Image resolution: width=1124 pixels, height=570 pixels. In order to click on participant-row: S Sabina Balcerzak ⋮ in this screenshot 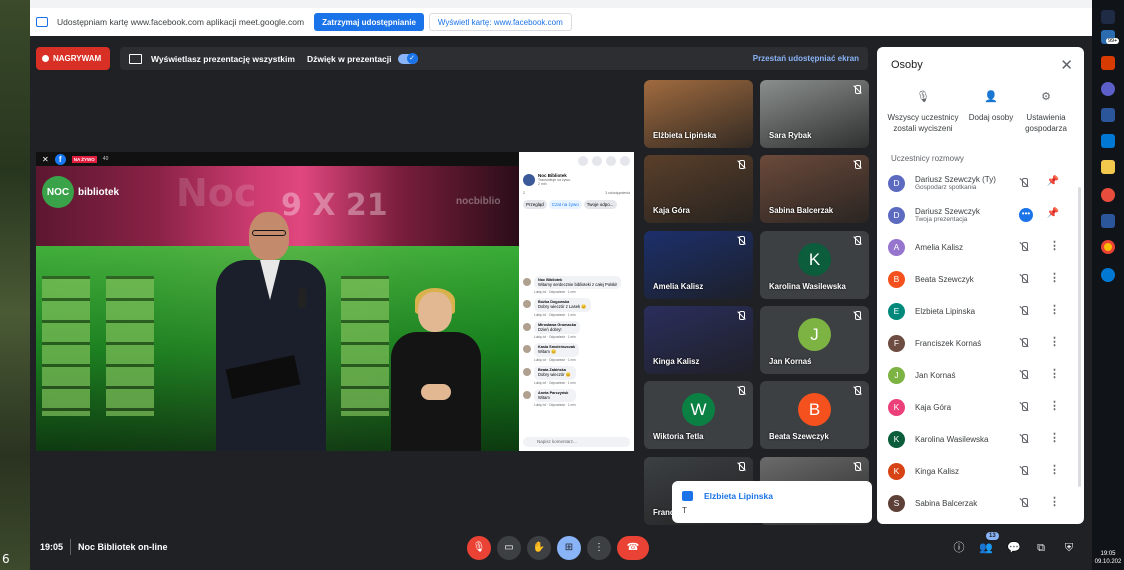, I will do `click(981, 503)`.